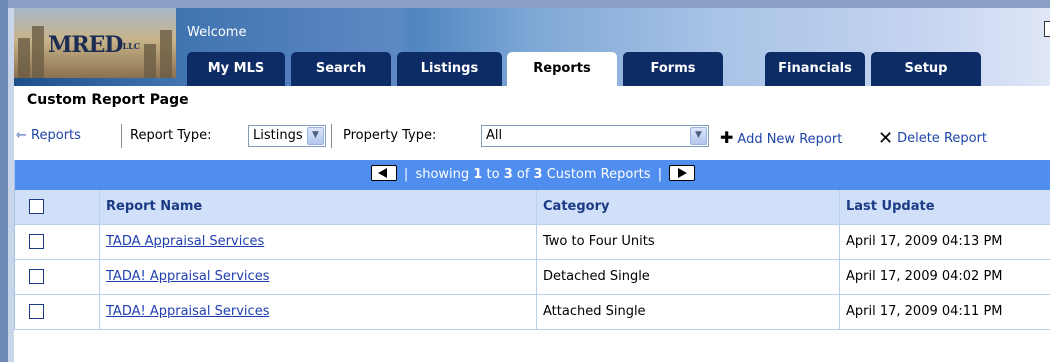  What do you see at coordinates (493, 174) in the screenshot?
I see `pager-to-word: to` at bounding box center [493, 174].